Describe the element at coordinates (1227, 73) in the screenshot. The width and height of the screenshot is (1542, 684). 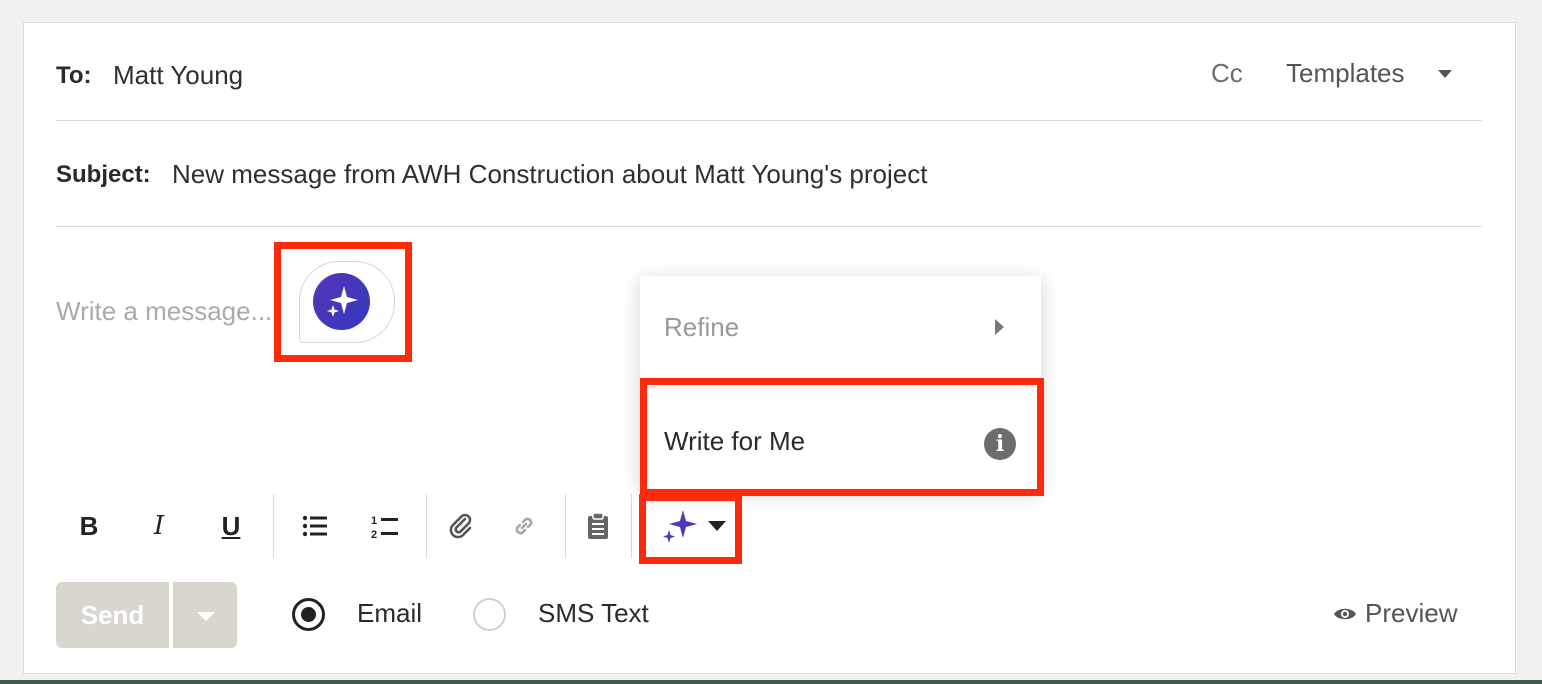
I see `cc-button: Cc` at that location.